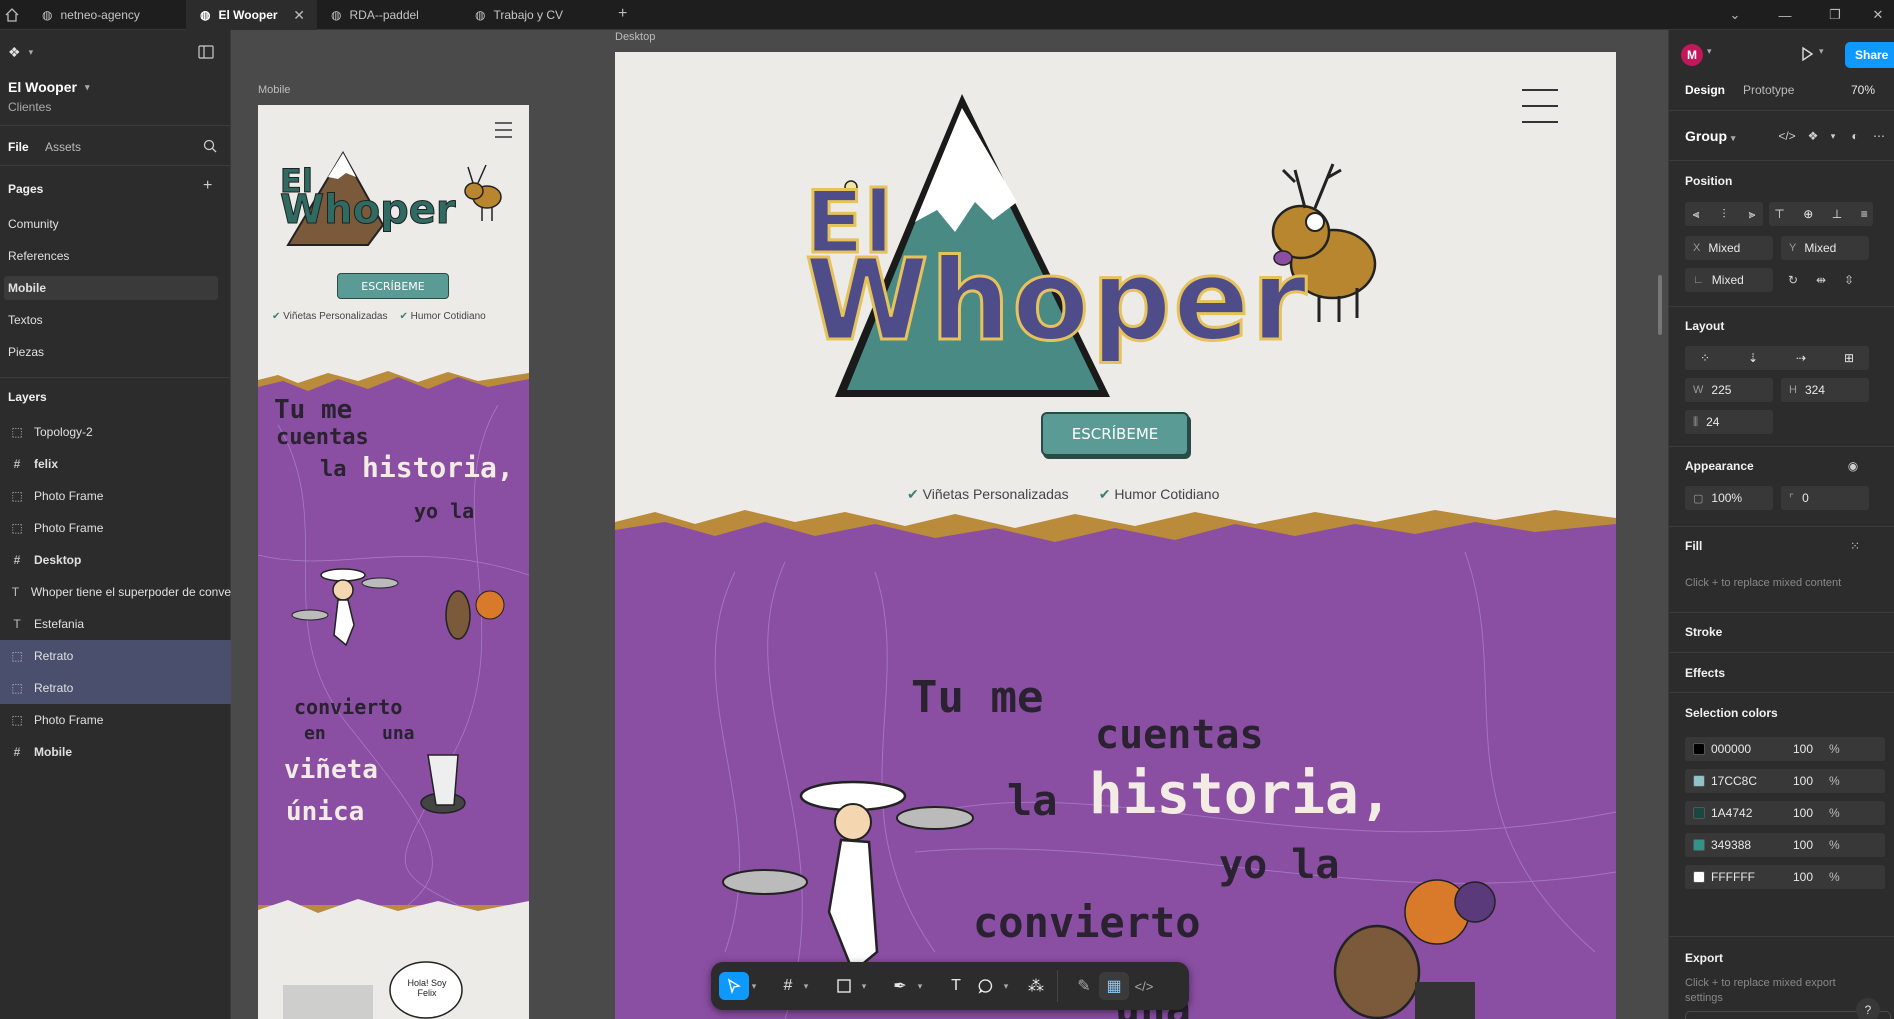 The width and height of the screenshot is (1894, 1019). What do you see at coordinates (115, 432) in the screenshot?
I see `layer-topology-2: ⬚ Topology-2` at bounding box center [115, 432].